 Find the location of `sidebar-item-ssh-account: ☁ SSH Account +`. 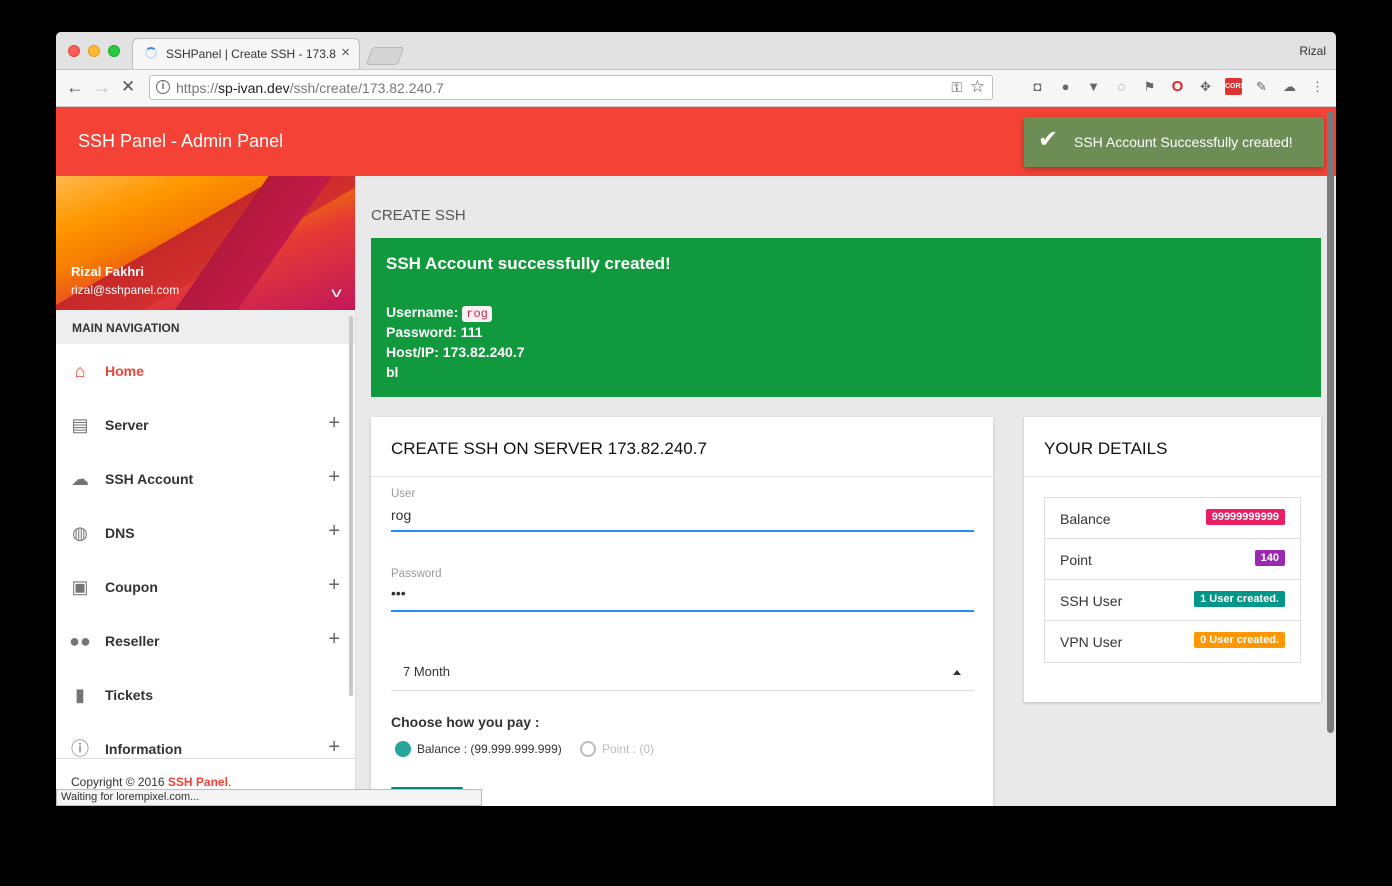

sidebar-item-ssh-account: ☁ SSH Account + is located at coordinates (205, 479).